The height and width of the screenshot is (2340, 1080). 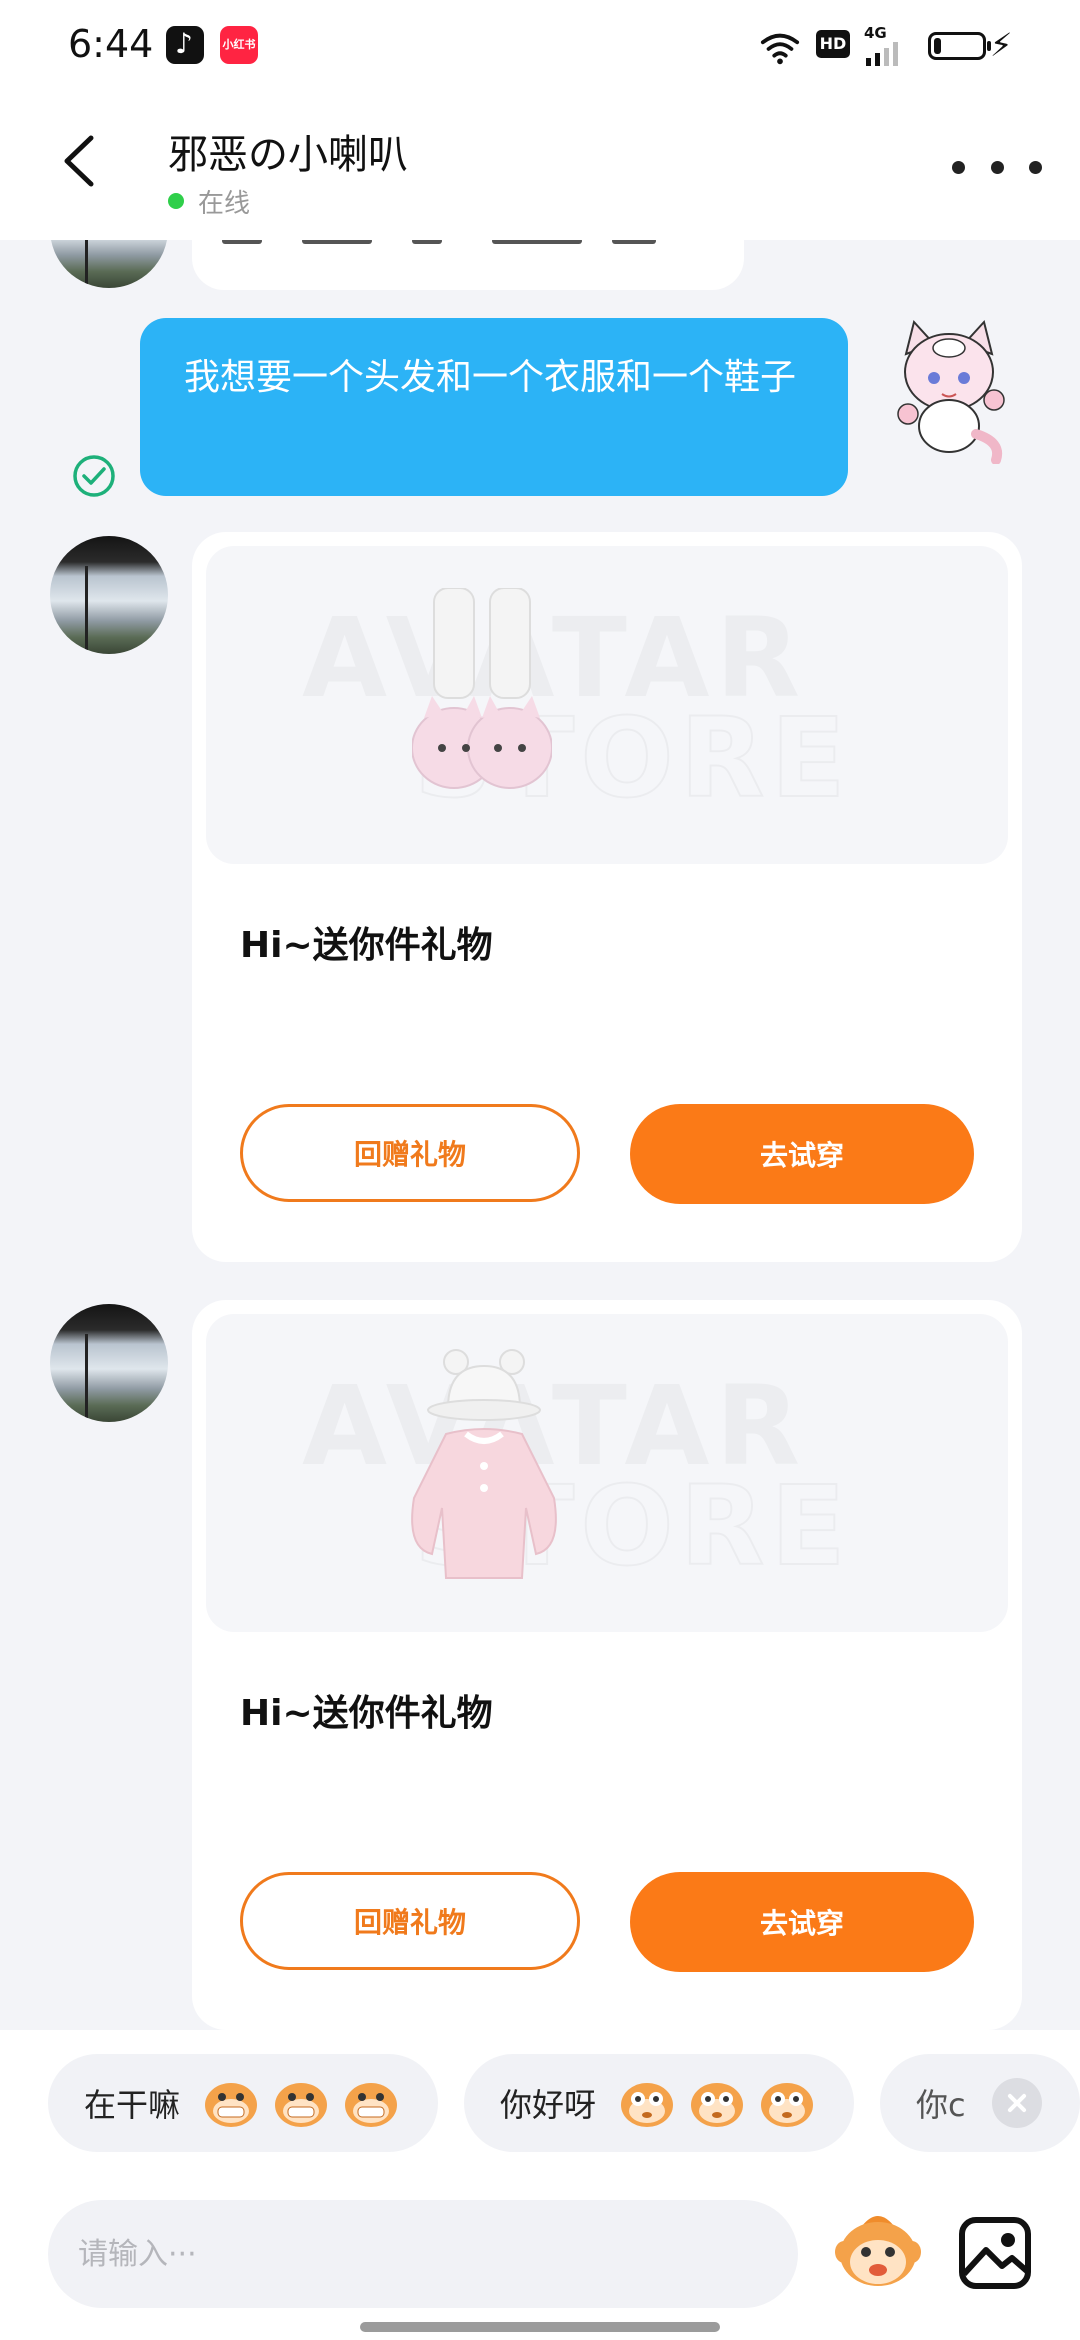 What do you see at coordinates (980, 2103) in the screenshot?
I see `quick-reply-chip: 你c` at bounding box center [980, 2103].